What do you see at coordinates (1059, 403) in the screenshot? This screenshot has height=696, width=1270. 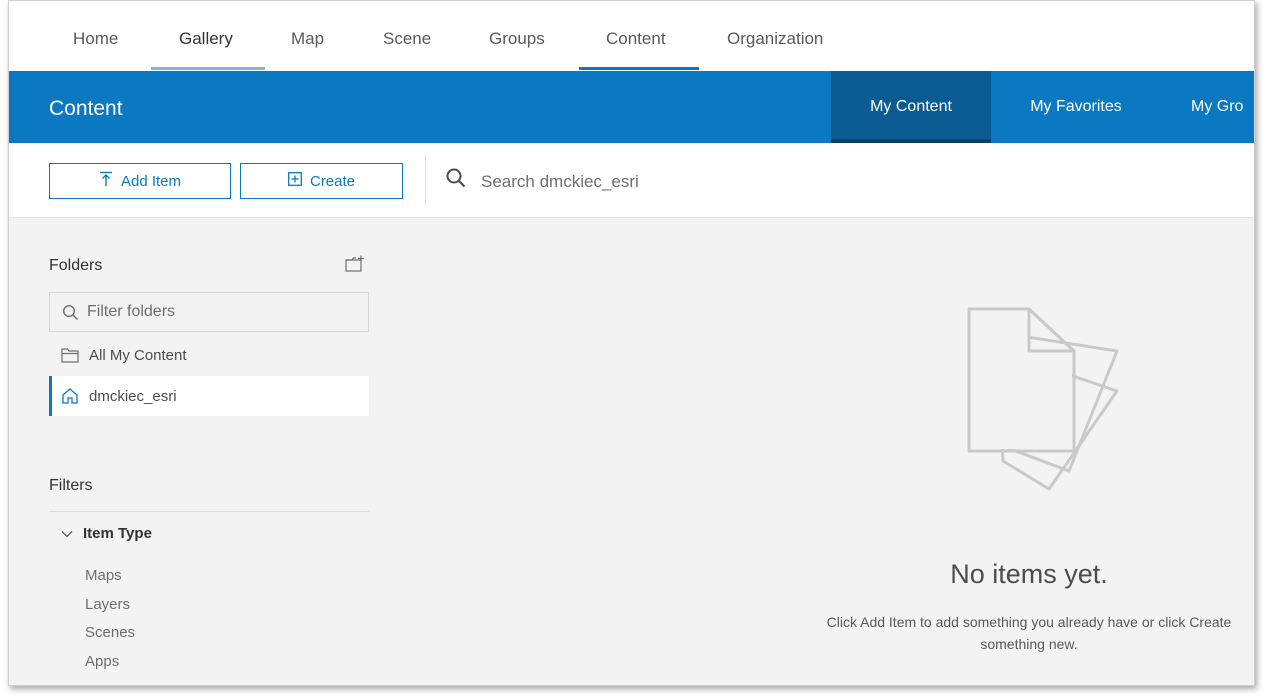 I see `empty-documents-icon` at bounding box center [1059, 403].